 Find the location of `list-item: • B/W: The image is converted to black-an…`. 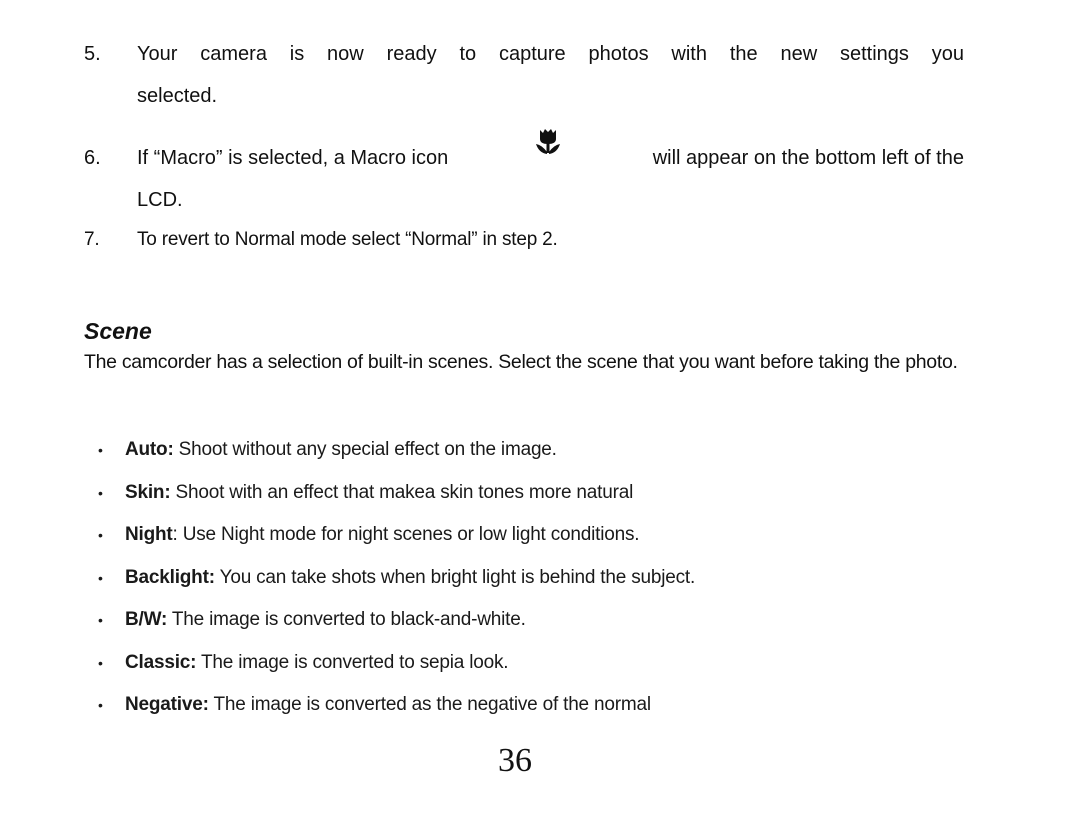

list-item: • B/W: The image is converted to black-an… is located at coordinates (396, 621).